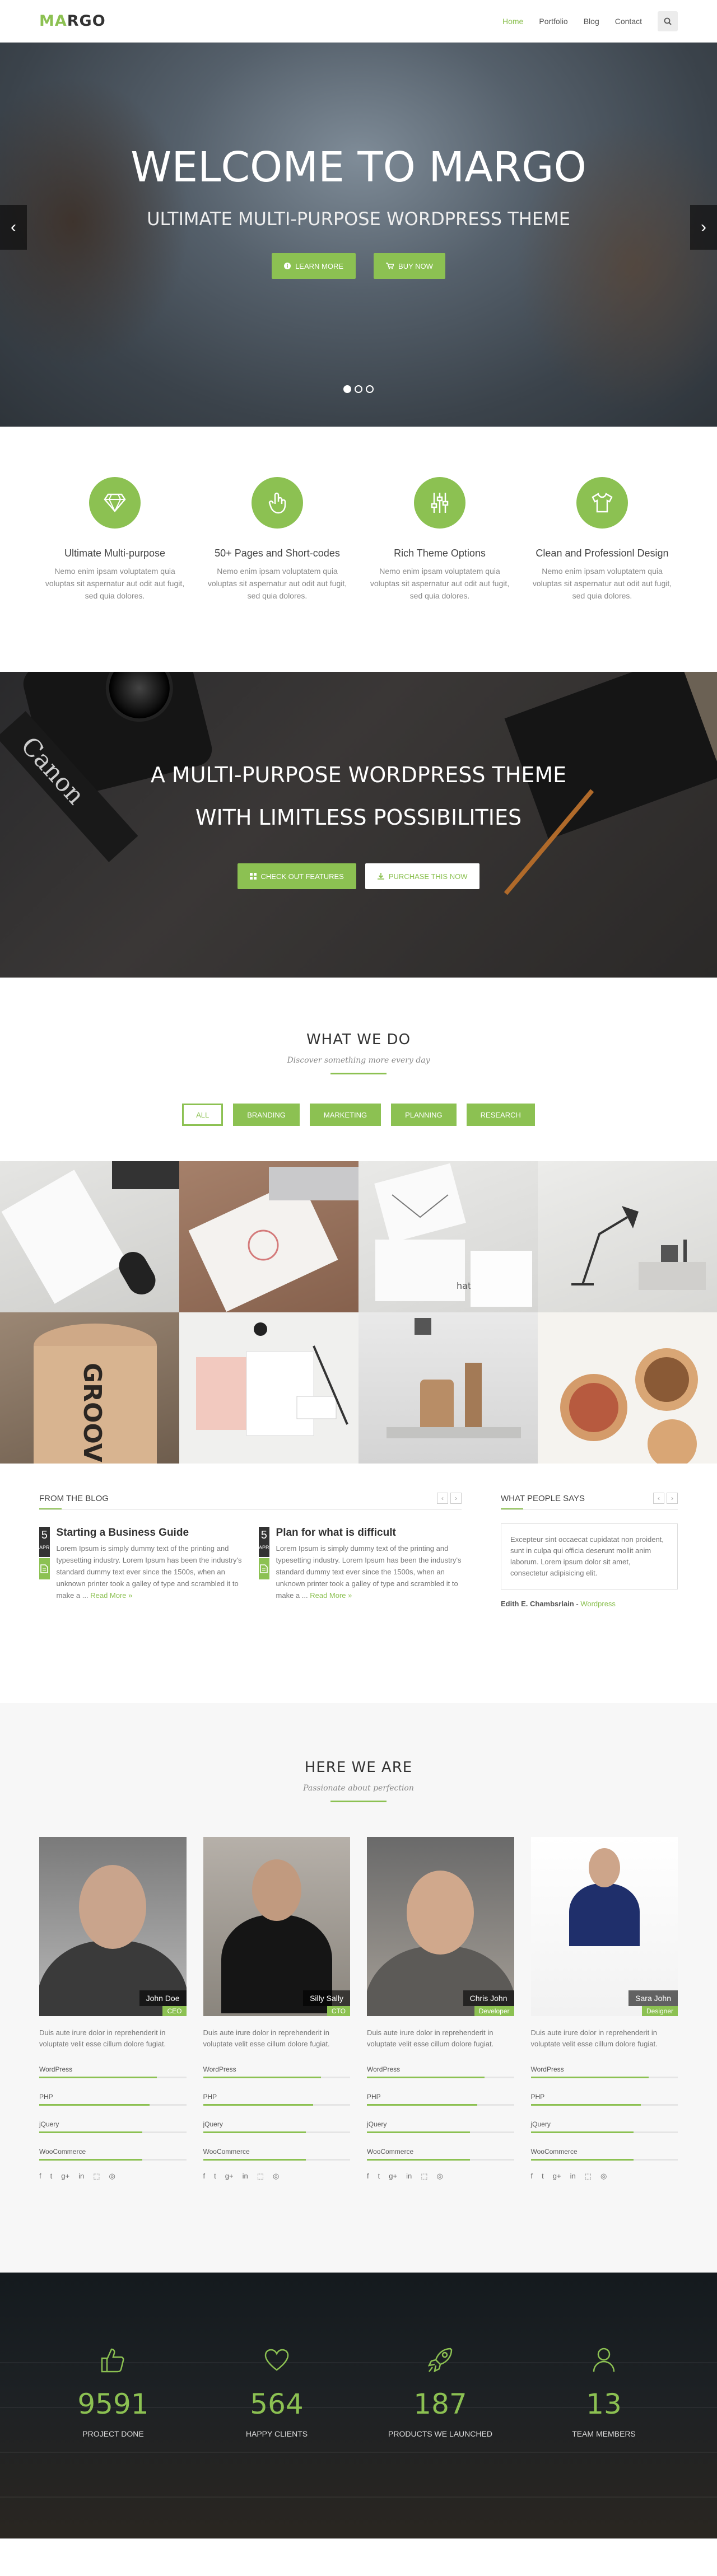 The height and width of the screenshot is (2576, 717). I want to click on purchase-button: PURCHASE THIS NOW, so click(422, 876).